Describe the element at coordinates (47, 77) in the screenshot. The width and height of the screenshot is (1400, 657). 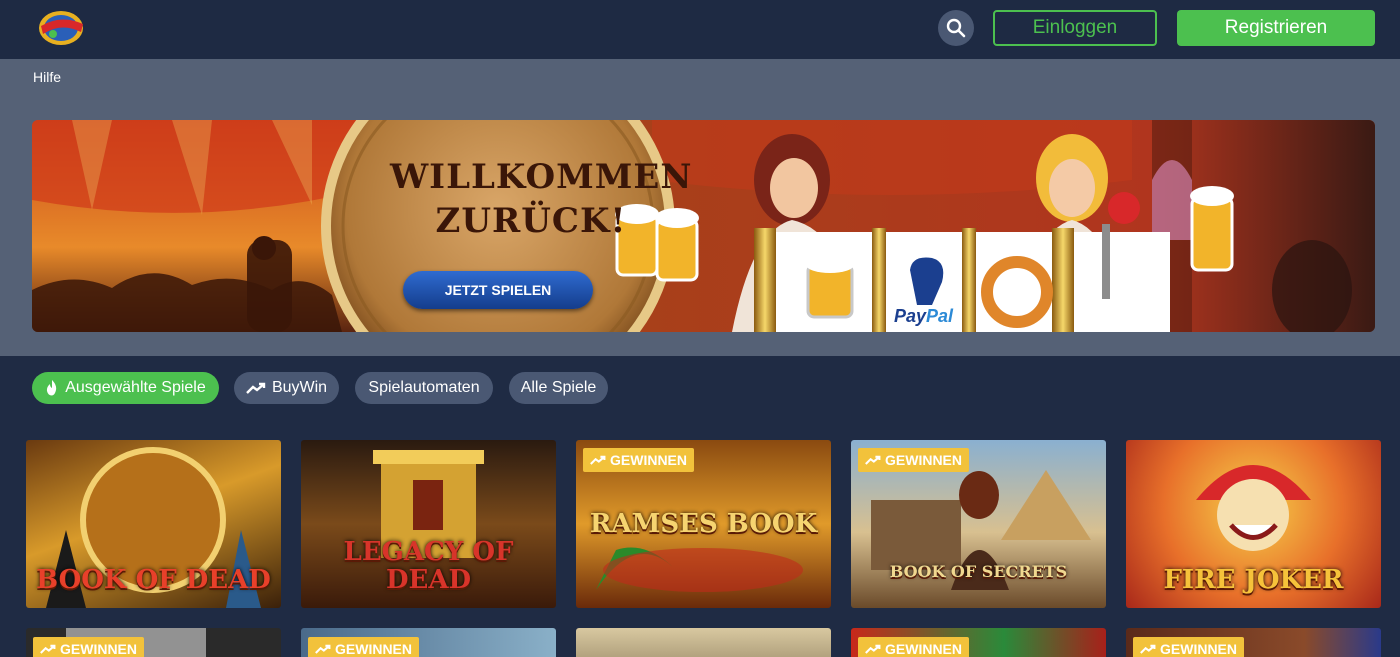
I see `breadcrumb-hilfe: Hilfe` at that location.